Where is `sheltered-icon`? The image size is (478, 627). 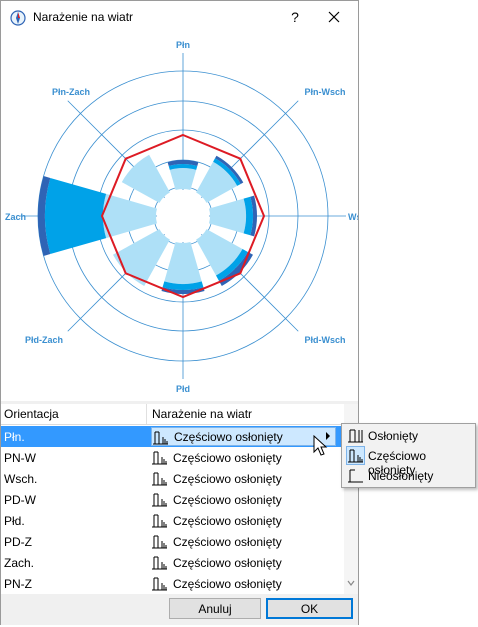 sheltered-icon is located at coordinates (355, 436).